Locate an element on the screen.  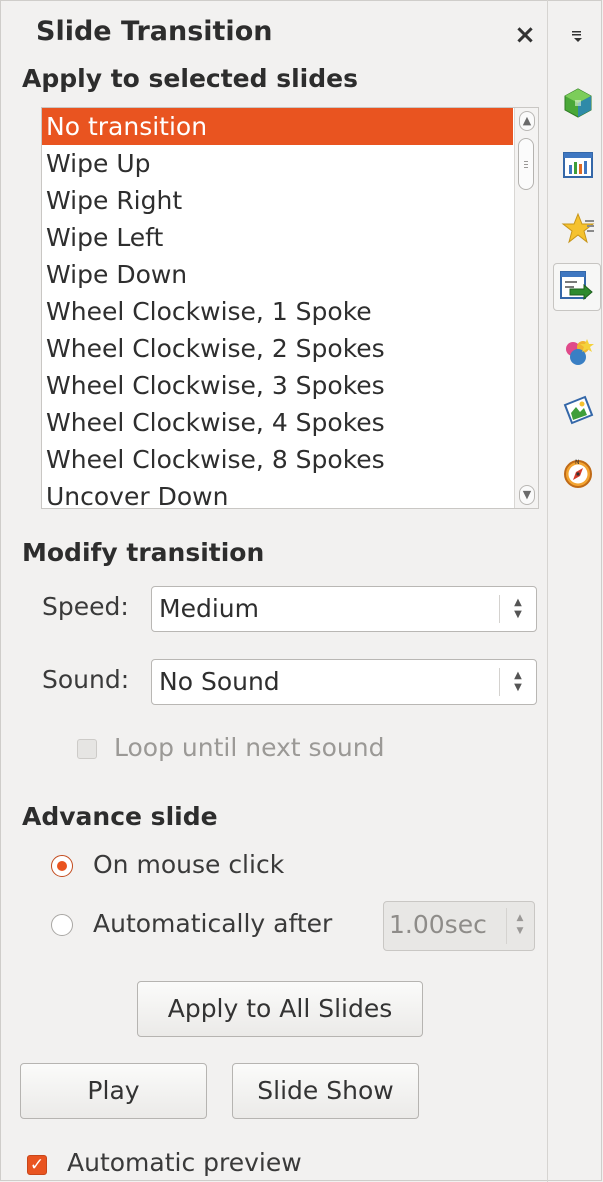
master-slides-icon is located at coordinates (578, 165).